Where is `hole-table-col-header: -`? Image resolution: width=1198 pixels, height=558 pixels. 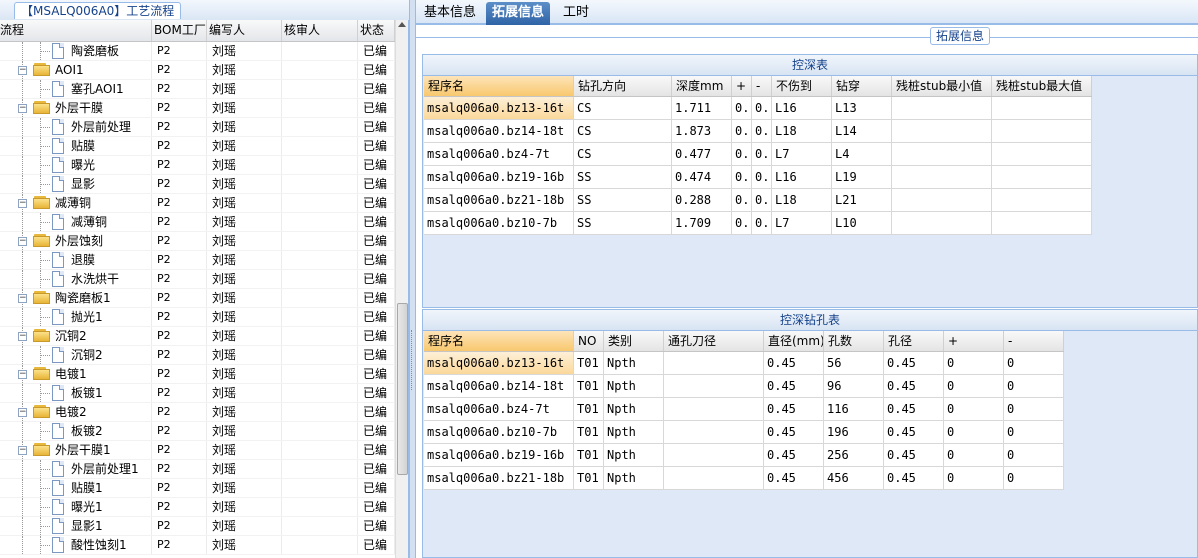
hole-table-col-header: - is located at coordinates (1034, 341).